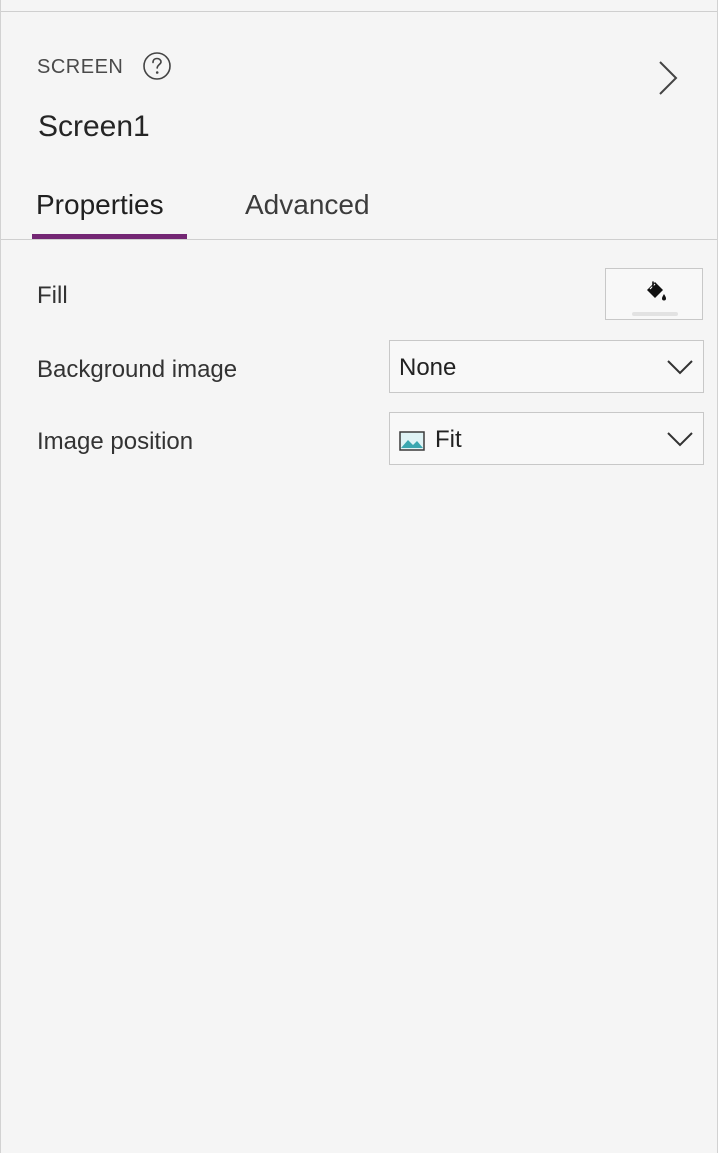 The height and width of the screenshot is (1153, 718). What do you see at coordinates (52, 295) in the screenshot?
I see `fill-label: Fill` at bounding box center [52, 295].